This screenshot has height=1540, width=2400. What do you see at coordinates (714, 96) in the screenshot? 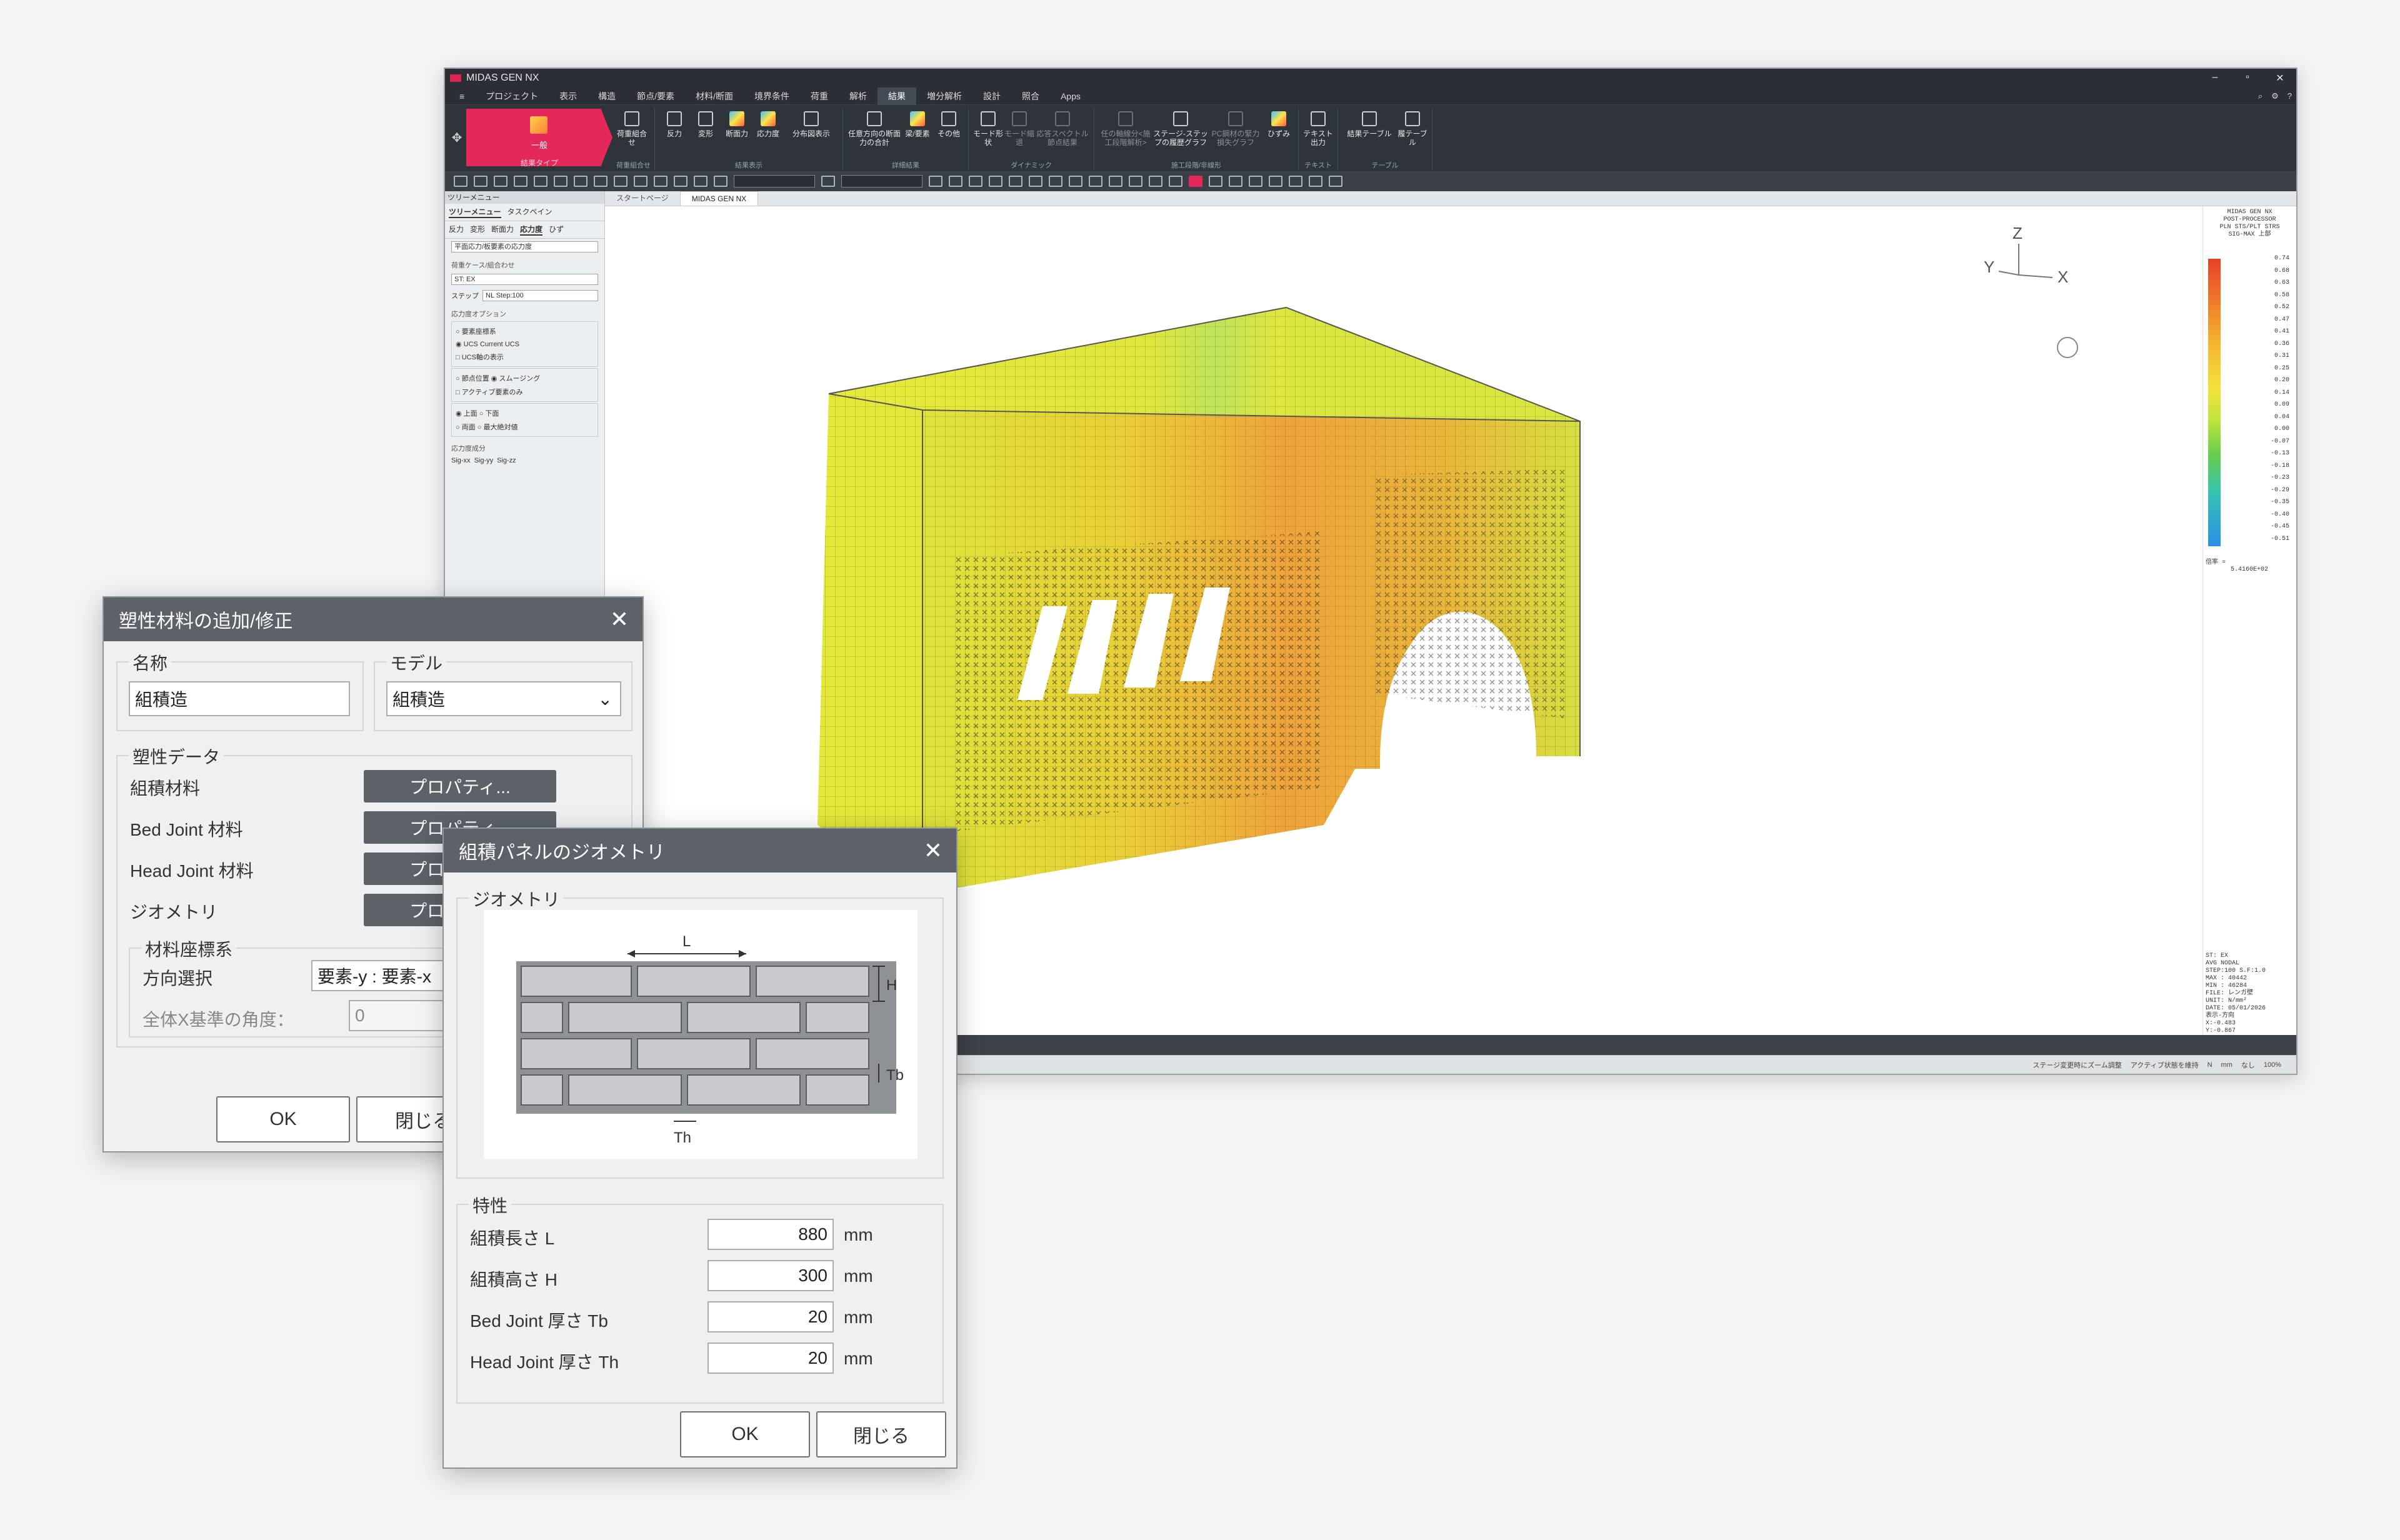
I see `menu-material-section: 材料/断面` at bounding box center [714, 96].